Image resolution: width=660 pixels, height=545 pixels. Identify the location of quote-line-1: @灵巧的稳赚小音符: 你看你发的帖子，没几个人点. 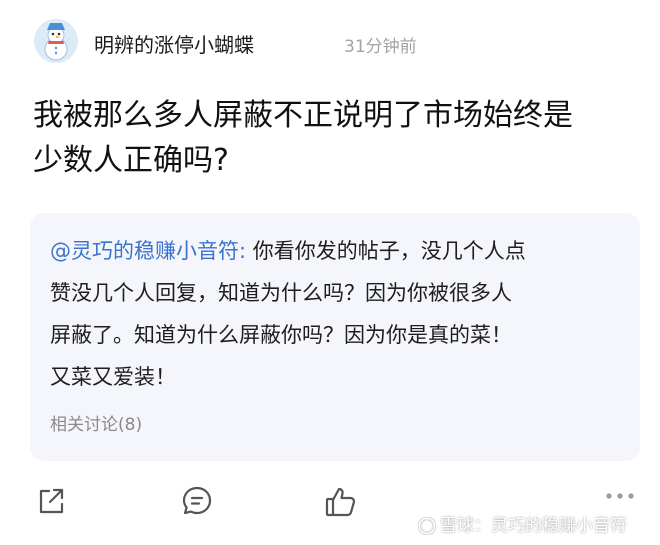
(288, 250).